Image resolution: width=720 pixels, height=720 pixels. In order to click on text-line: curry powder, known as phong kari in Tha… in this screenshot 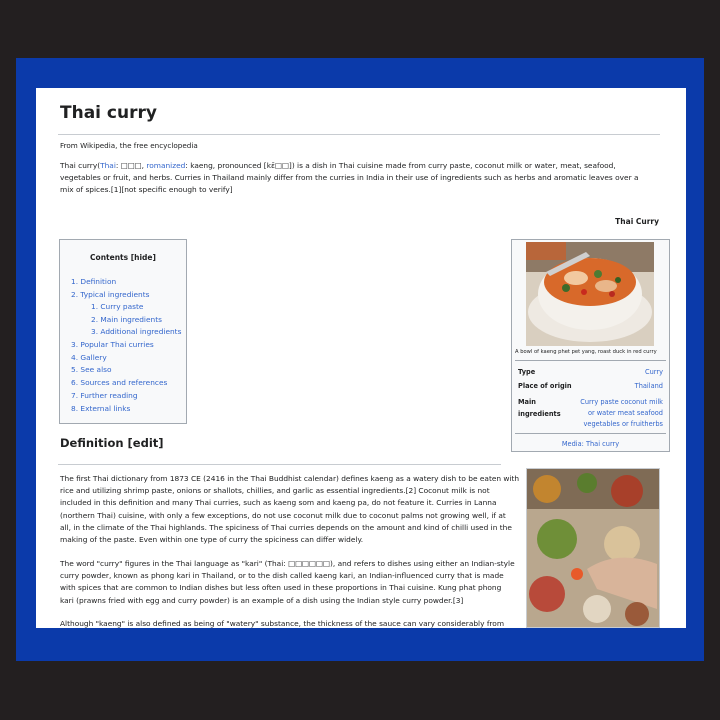, I will do `click(282, 576)`.